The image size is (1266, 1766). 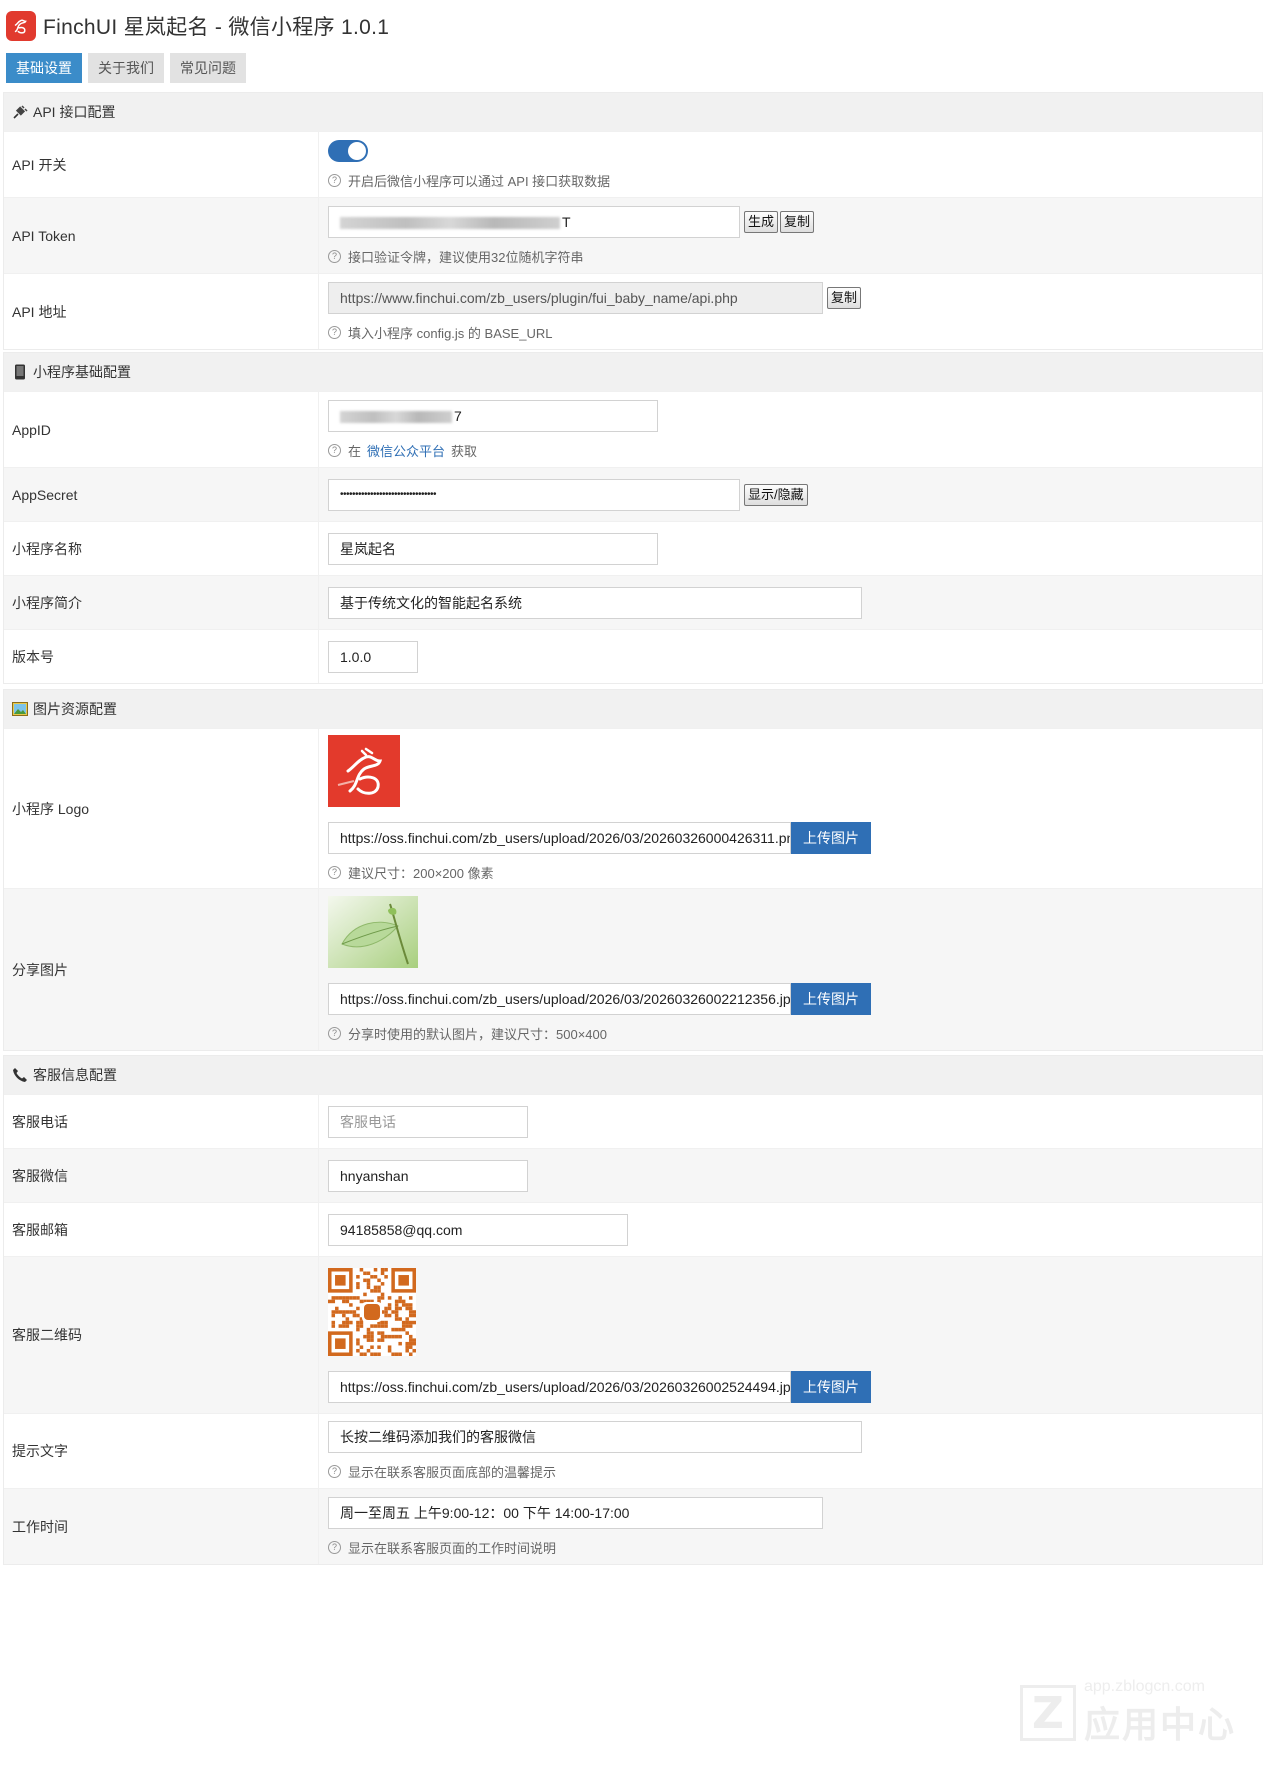 What do you see at coordinates (493, 415) in the screenshot?
I see `appid-input: 7` at bounding box center [493, 415].